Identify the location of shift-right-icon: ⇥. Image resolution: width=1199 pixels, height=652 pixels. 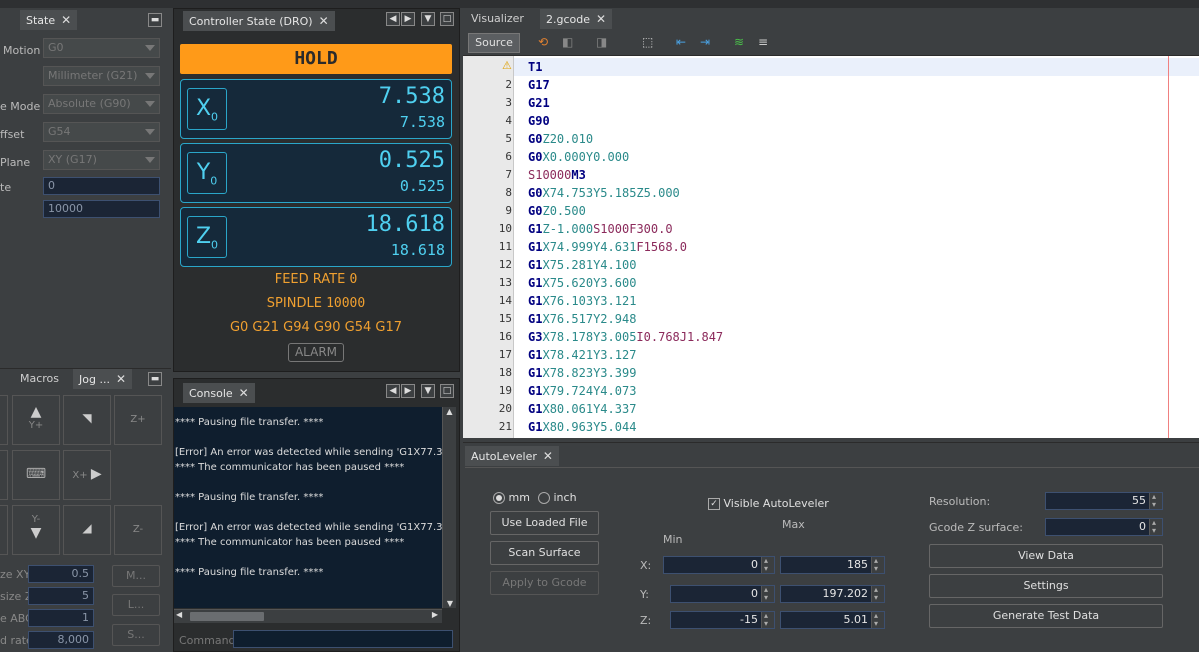
(707, 42).